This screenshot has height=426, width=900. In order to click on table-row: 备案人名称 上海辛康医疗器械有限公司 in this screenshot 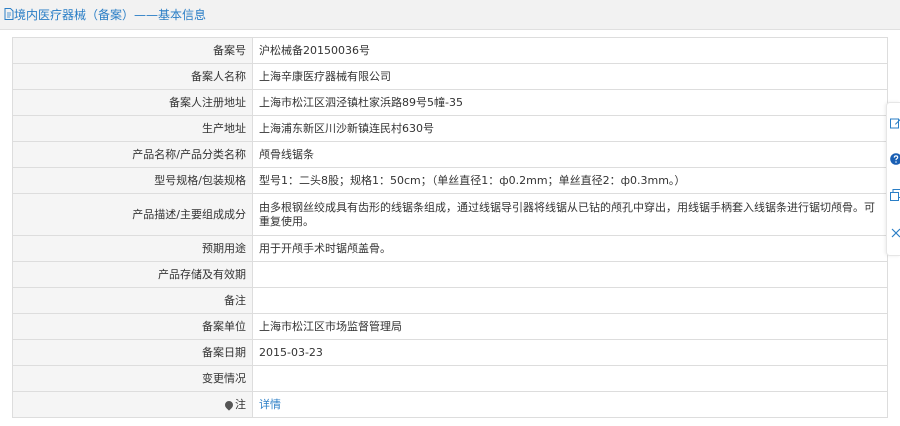, I will do `click(450, 76)`.